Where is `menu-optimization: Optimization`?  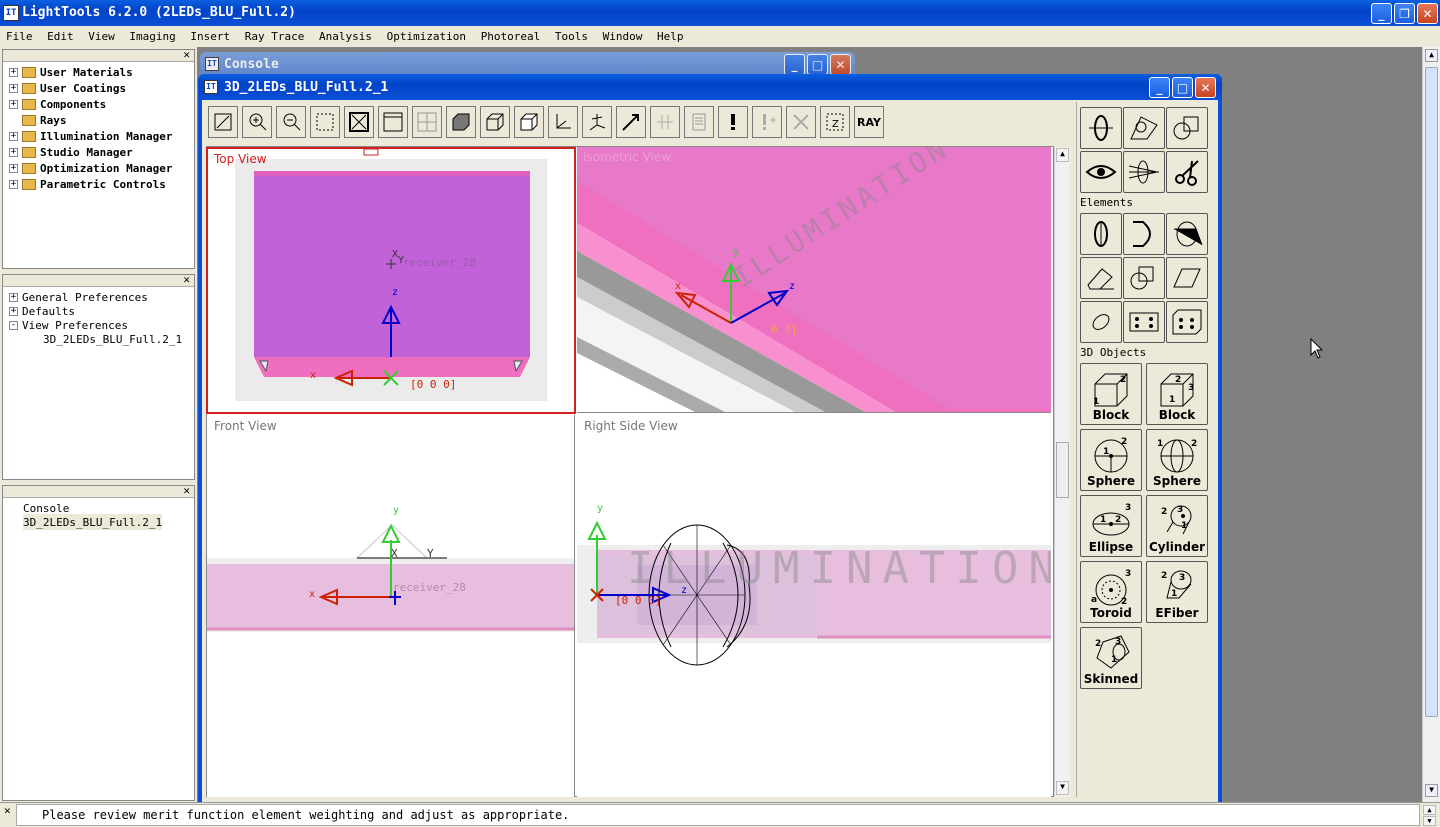 menu-optimization: Optimization is located at coordinates (426, 36).